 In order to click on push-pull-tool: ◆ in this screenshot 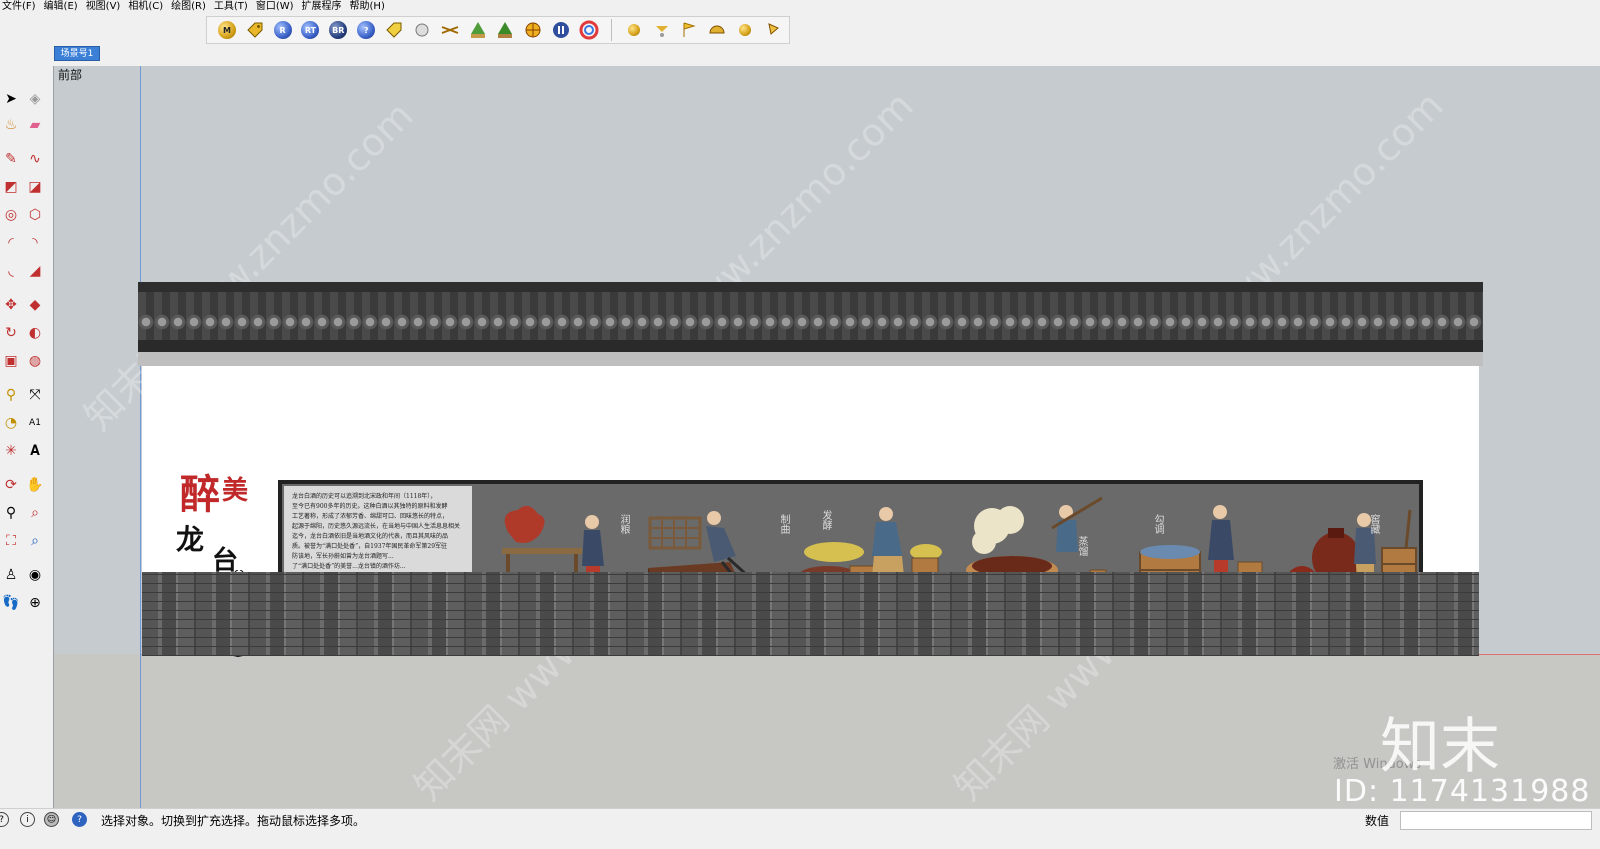, I will do `click(35, 305)`.